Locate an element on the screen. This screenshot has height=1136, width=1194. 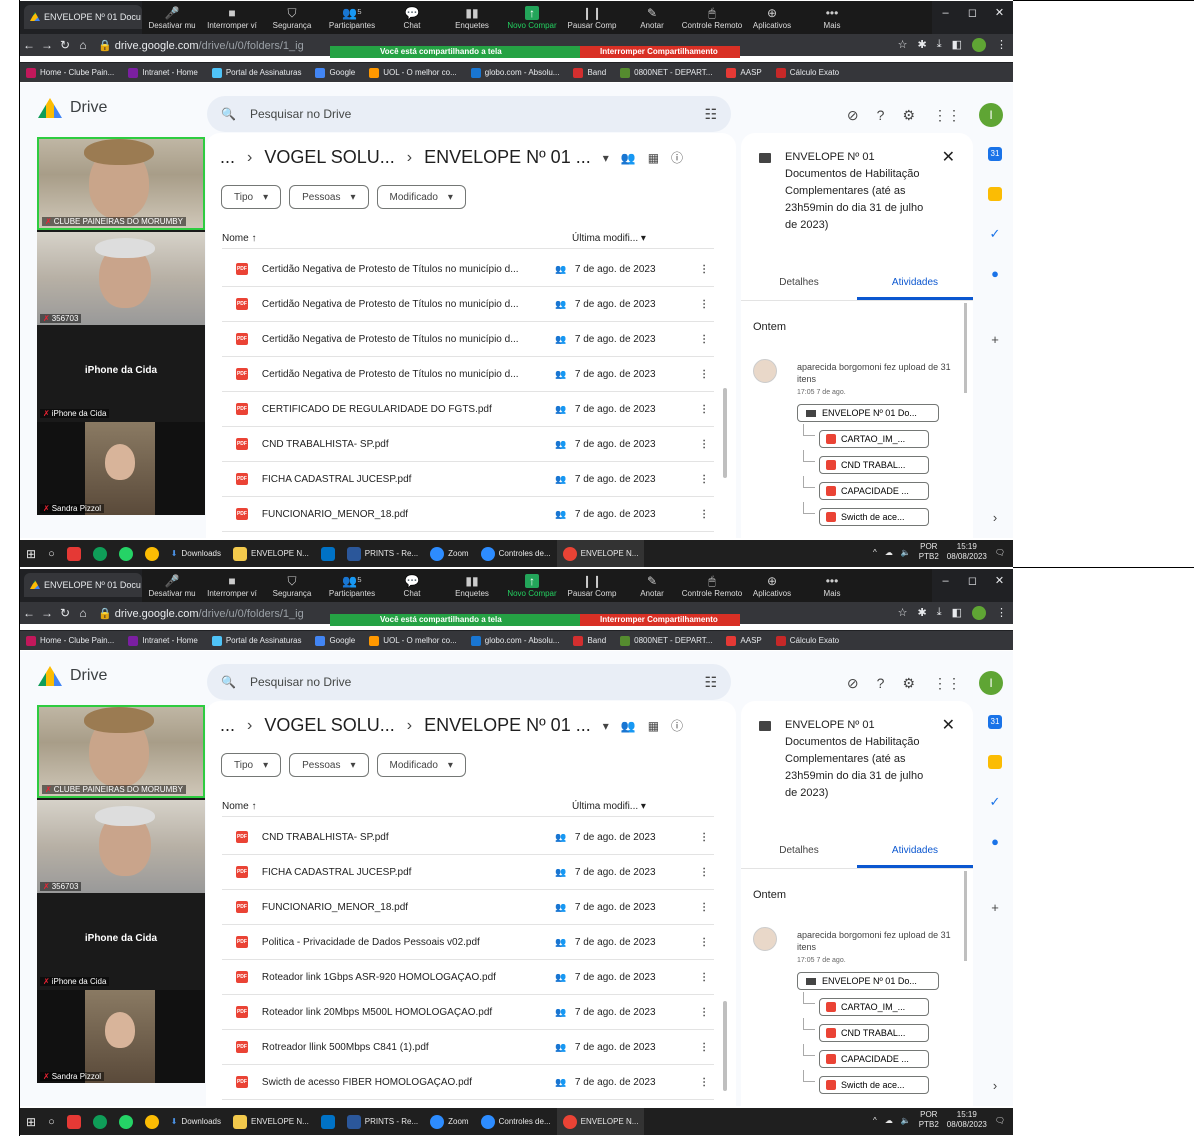
zoom-participants-button: 👥⁵ Participantes is located at coordinates (352, 585).